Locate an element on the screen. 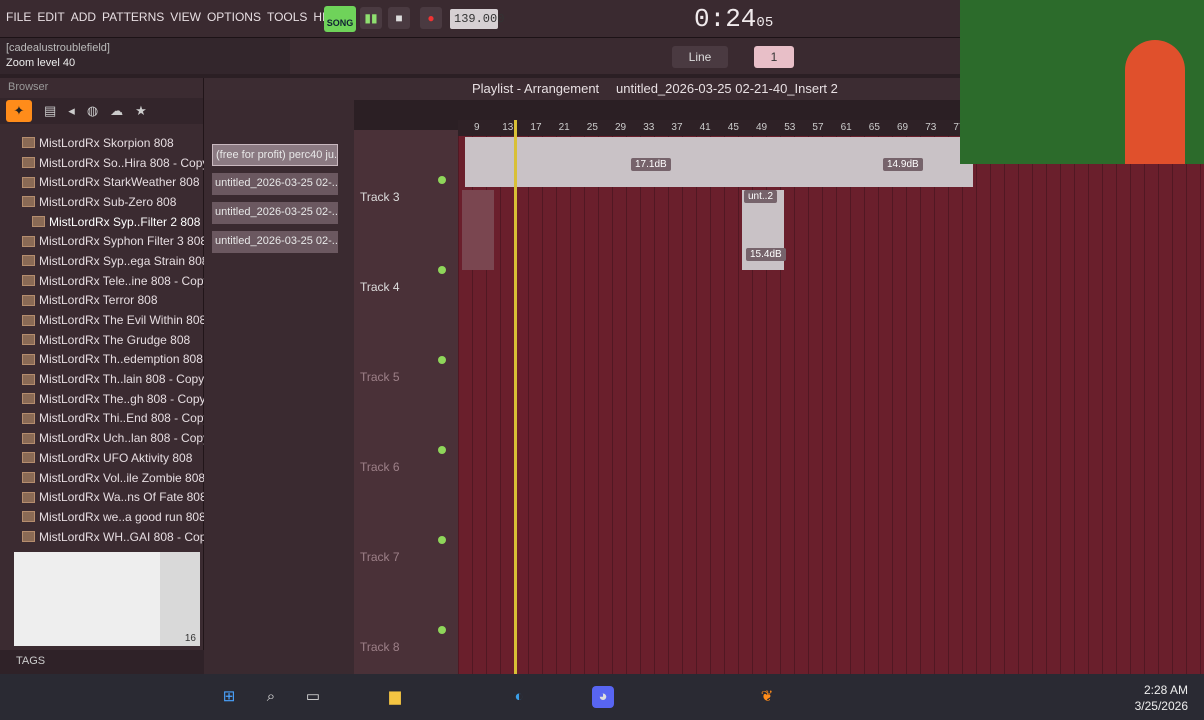  file-item-label: MistLordRx Wa..ns Of Fate 808 is located at coordinates (123, 497).